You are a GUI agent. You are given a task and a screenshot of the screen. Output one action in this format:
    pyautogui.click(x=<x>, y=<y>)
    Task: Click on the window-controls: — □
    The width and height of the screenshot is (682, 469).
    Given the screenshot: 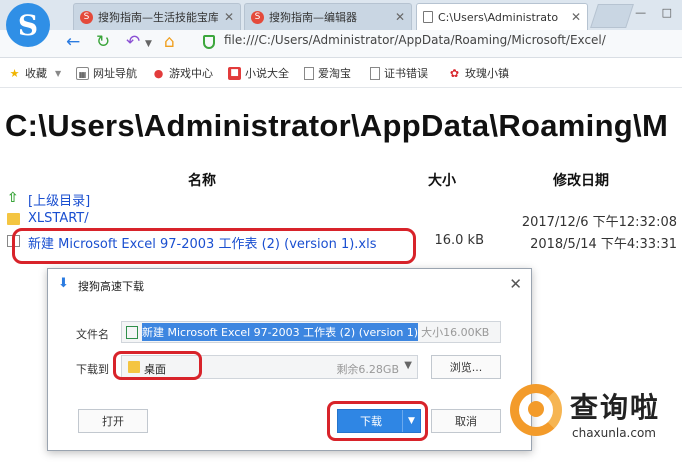 What is the action you would take?
    pyautogui.click(x=656, y=12)
    